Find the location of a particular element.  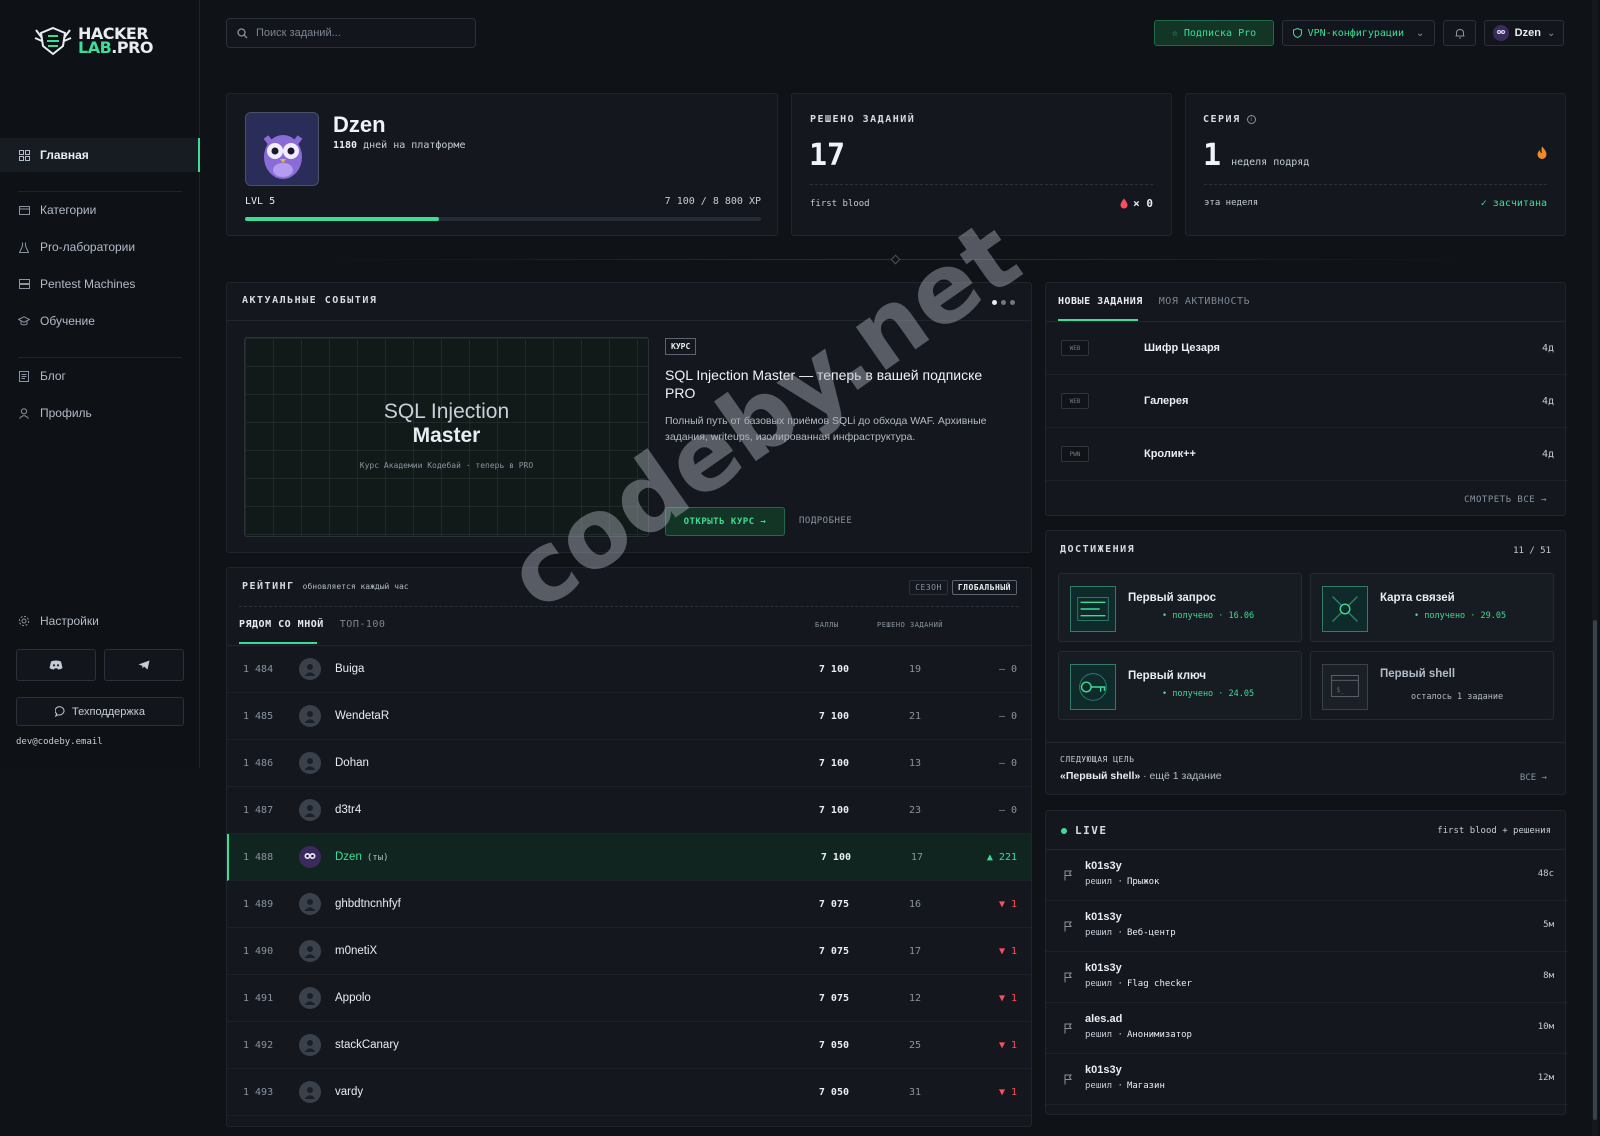

player-name: m0netiX is located at coordinates (535, 951).